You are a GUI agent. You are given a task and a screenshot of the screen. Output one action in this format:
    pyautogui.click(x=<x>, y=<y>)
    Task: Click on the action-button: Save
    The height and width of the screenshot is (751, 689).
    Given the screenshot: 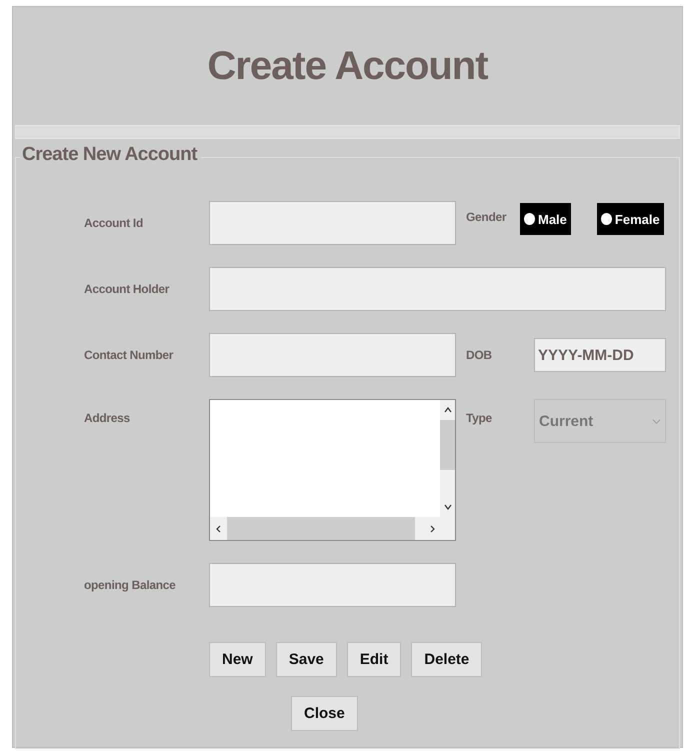 What is the action you would take?
    pyautogui.click(x=306, y=659)
    